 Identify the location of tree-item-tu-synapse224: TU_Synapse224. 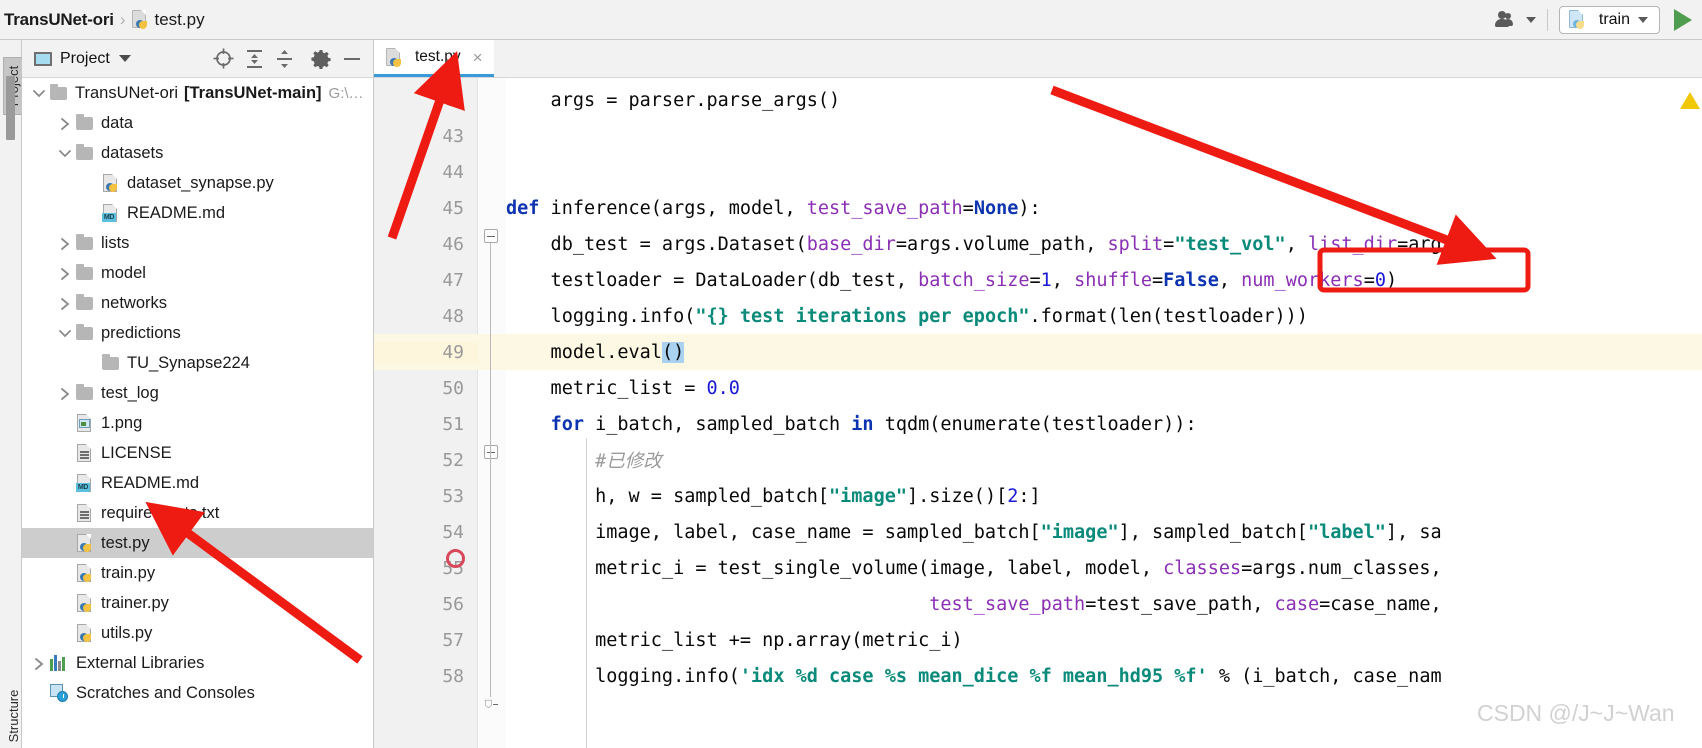
(197, 363).